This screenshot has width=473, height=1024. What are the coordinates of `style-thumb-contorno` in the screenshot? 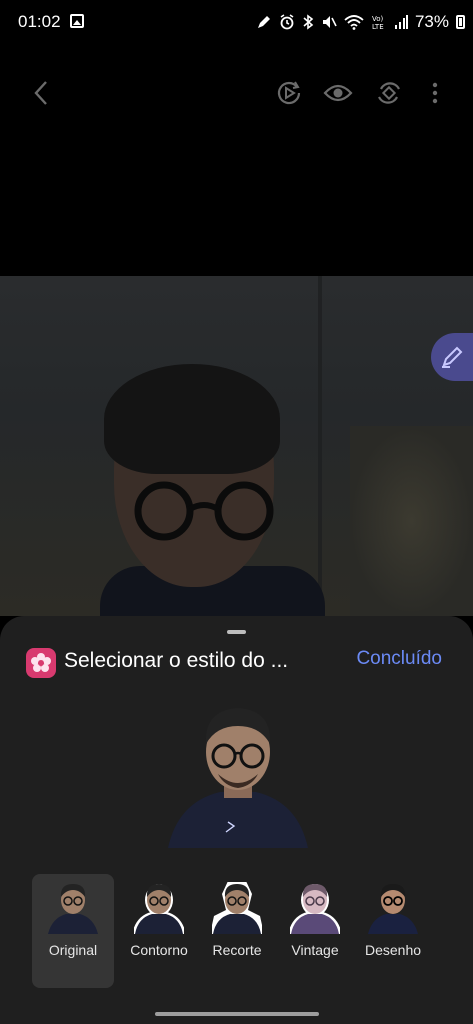 It's located at (159, 909).